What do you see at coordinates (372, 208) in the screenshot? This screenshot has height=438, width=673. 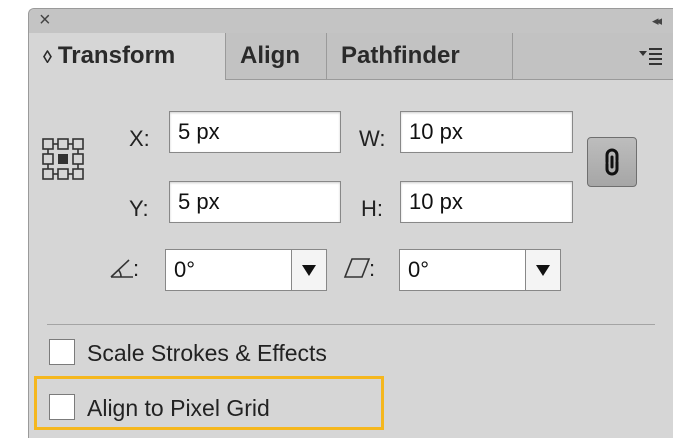 I see `h-label: H:` at bounding box center [372, 208].